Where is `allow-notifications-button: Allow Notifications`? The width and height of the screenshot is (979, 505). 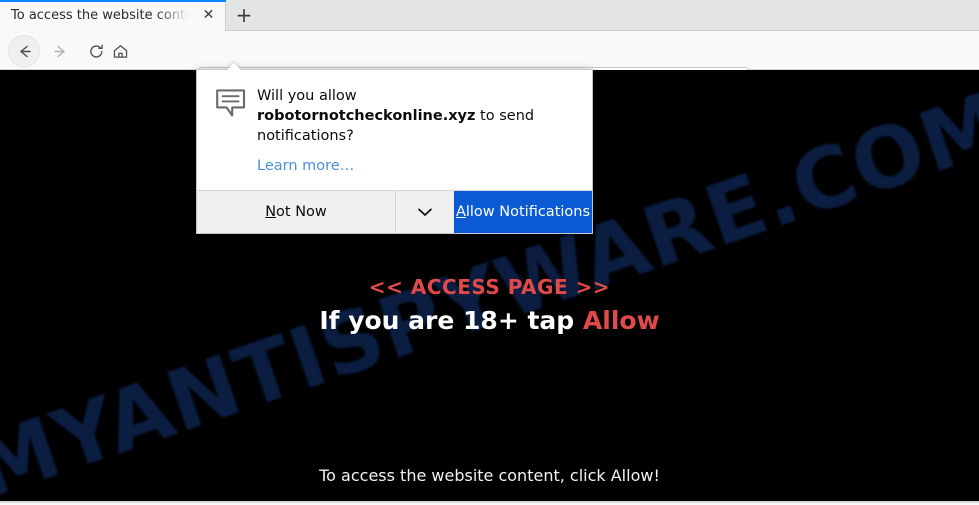 allow-notifications-button: Allow Notifications is located at coordinates (523, 212).